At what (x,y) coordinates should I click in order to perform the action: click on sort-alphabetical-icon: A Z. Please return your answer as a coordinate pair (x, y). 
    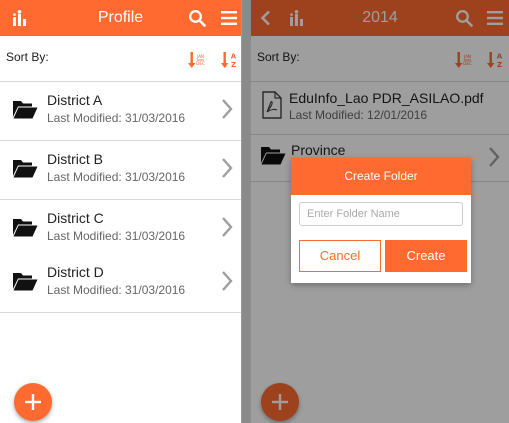
    Looking at the image, I should click on (230, 62).